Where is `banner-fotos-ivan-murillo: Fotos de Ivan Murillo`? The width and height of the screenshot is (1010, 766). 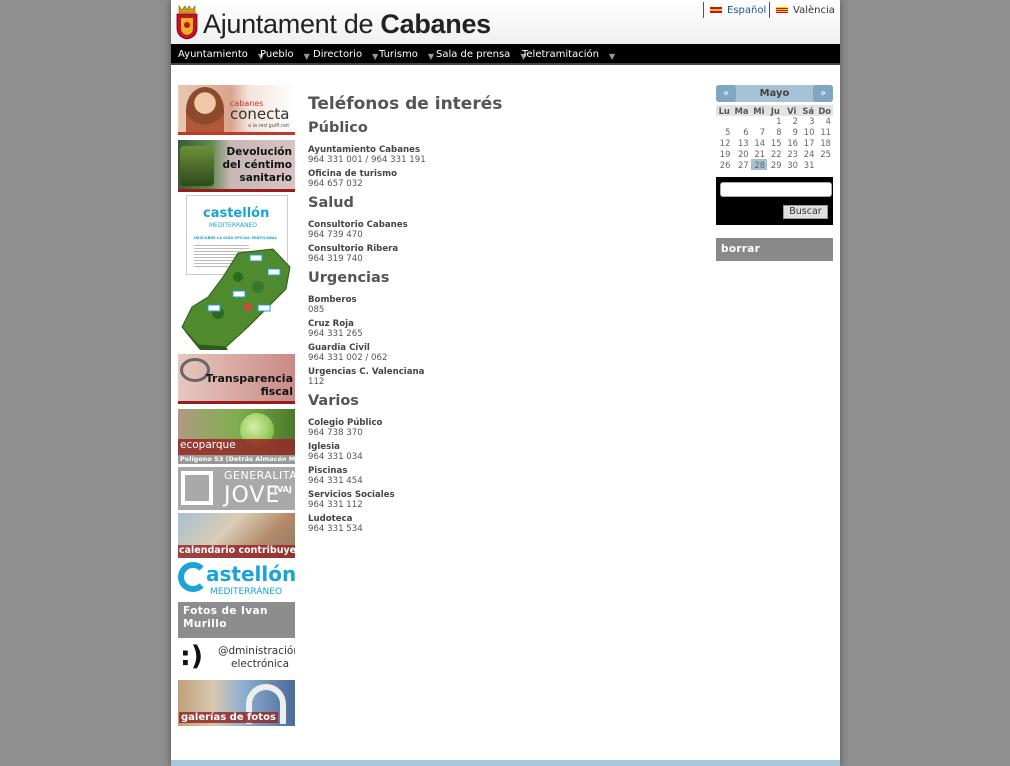 banner-fotos-ivan-murillo: Fotos de Ivan Murillo is located at coordinates (236, 620).